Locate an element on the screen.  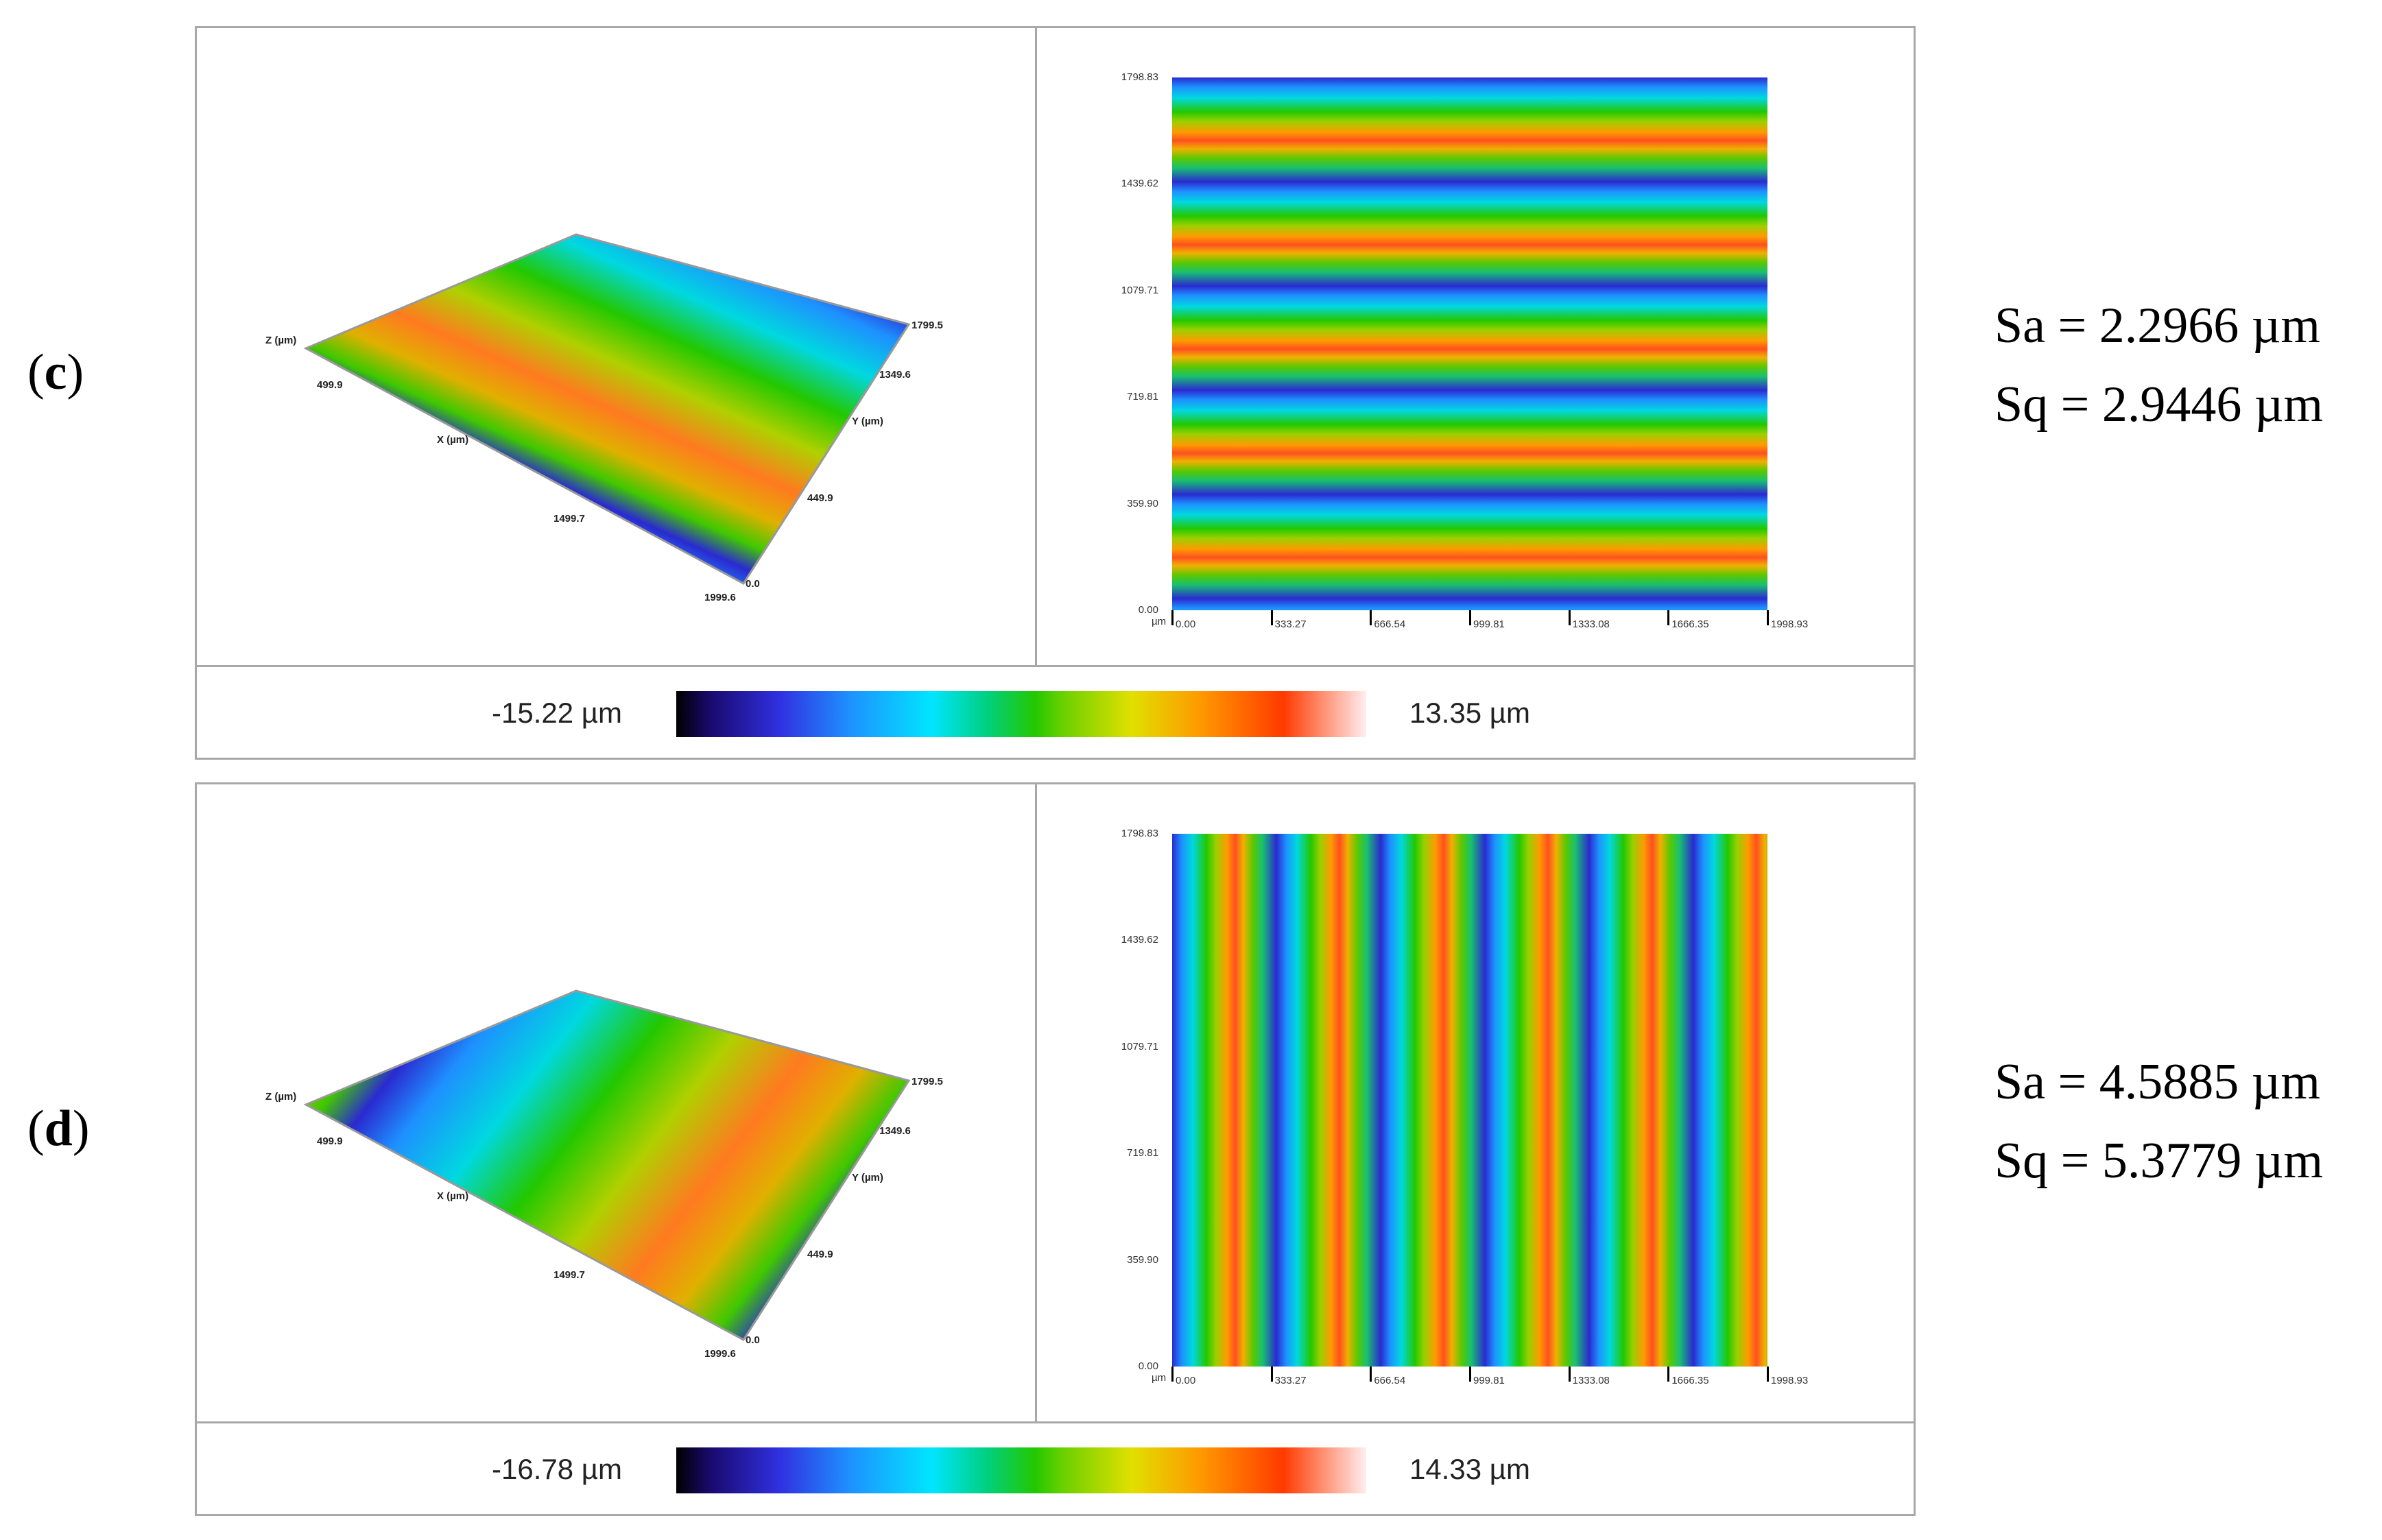
colorbar-max-label: 14.33 µm is located at coordinates (1469, 1469).